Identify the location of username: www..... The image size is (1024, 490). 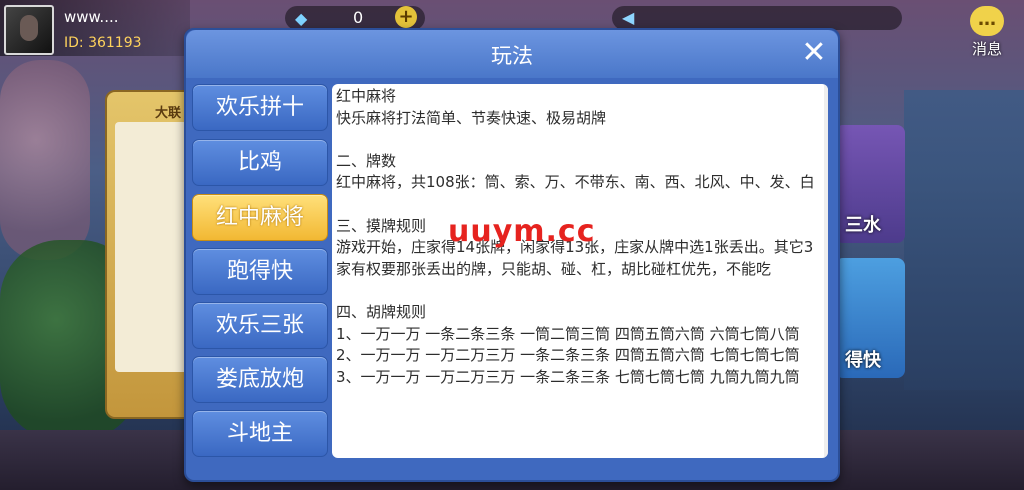
(91, 17).